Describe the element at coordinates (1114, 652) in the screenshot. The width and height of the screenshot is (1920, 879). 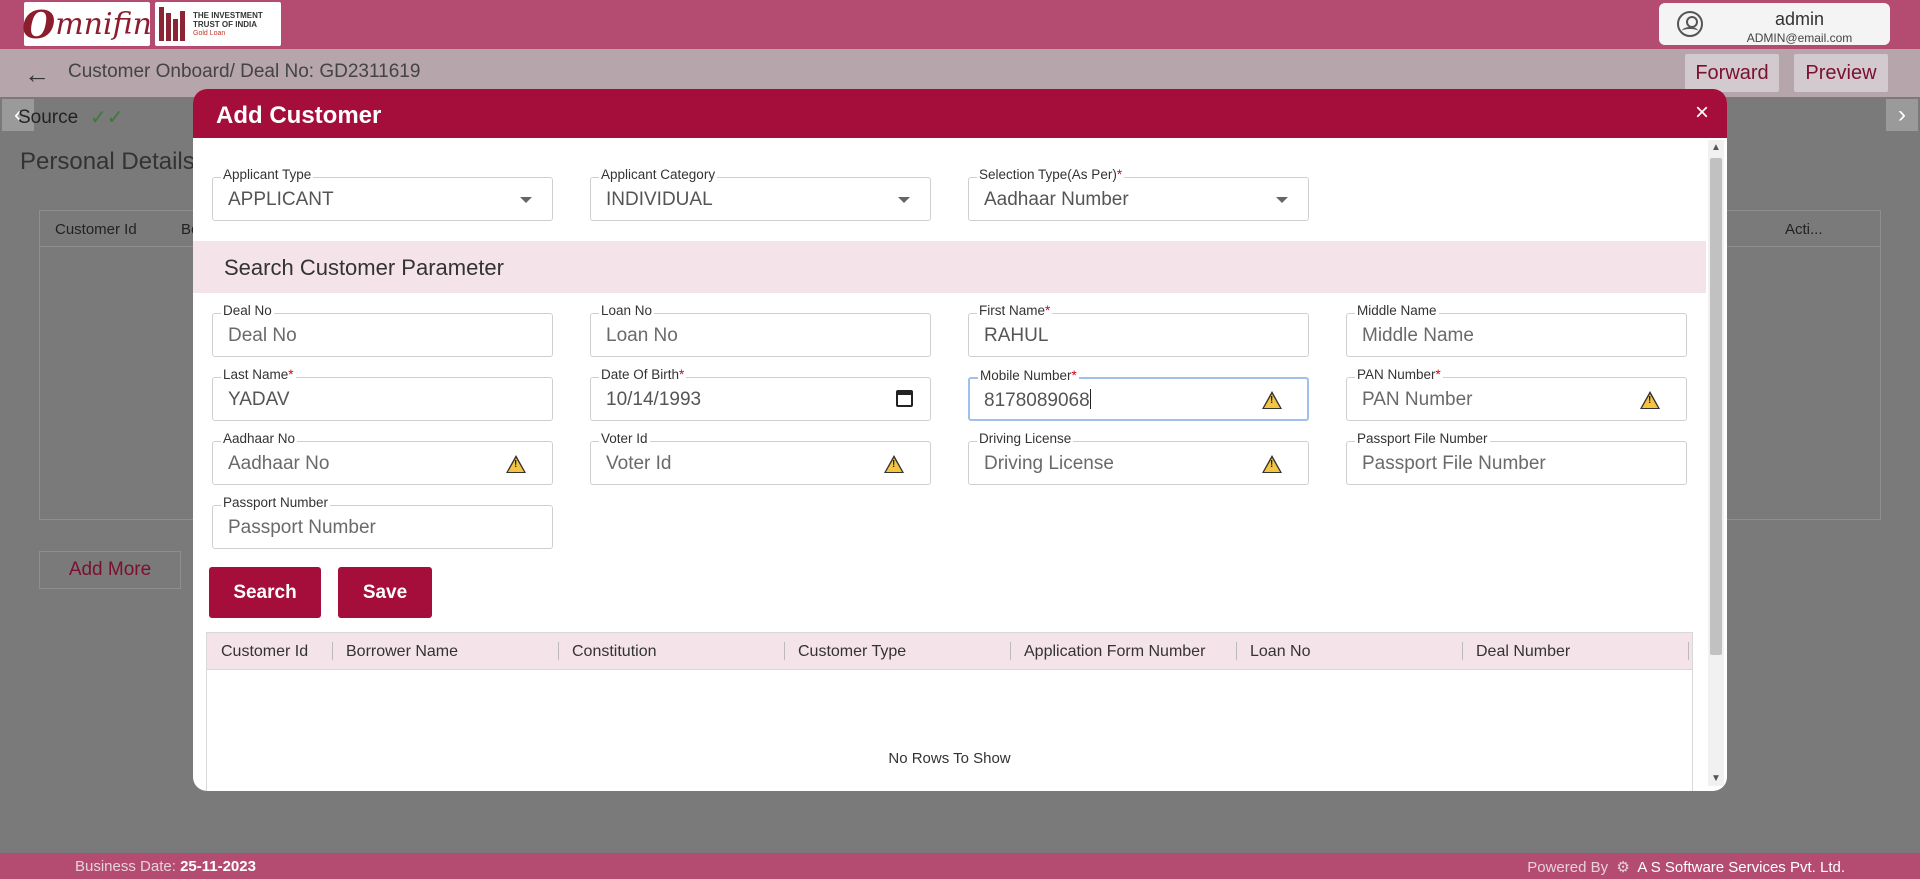
I see `col-application-form-number: Application Form Number` at that location.